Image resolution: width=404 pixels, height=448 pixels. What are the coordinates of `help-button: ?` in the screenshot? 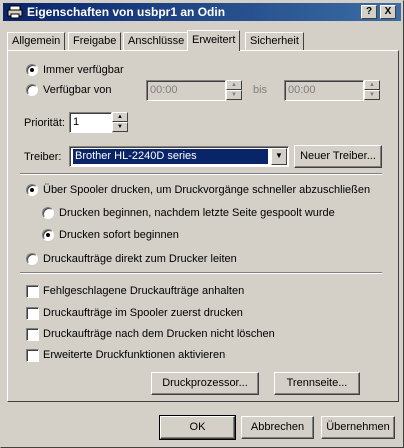 It's located at (369, 12).